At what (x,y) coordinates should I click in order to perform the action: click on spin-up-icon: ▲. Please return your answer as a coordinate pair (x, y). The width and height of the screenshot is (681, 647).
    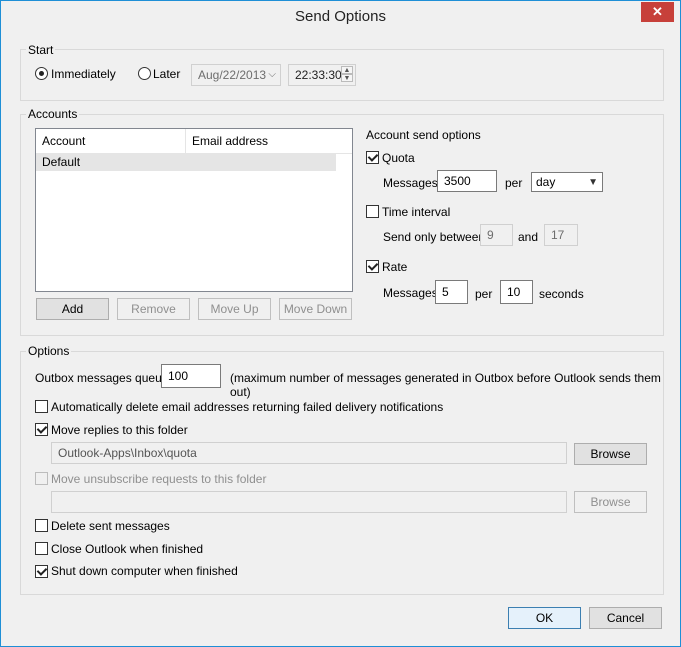
    Looking at the image, I should click on (347, 70).